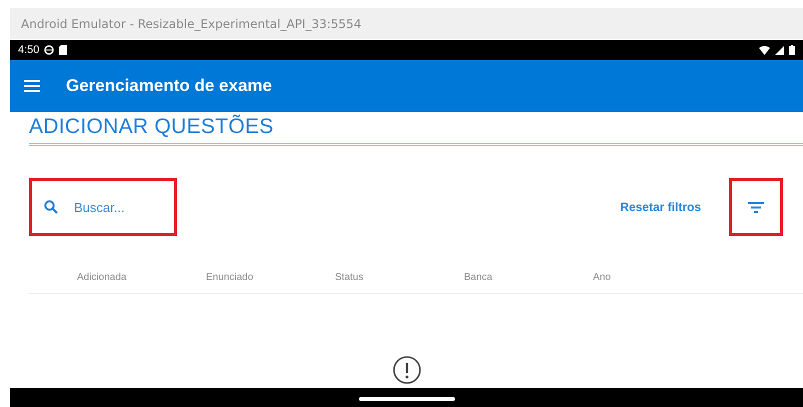 Image resolution: width=803 pixels, height=407 pixels. What do you see at coordinates (660, 207) in the screenshot?
I see `reset-filters-link: Resetar filtros` at bounding box center [660, 207].